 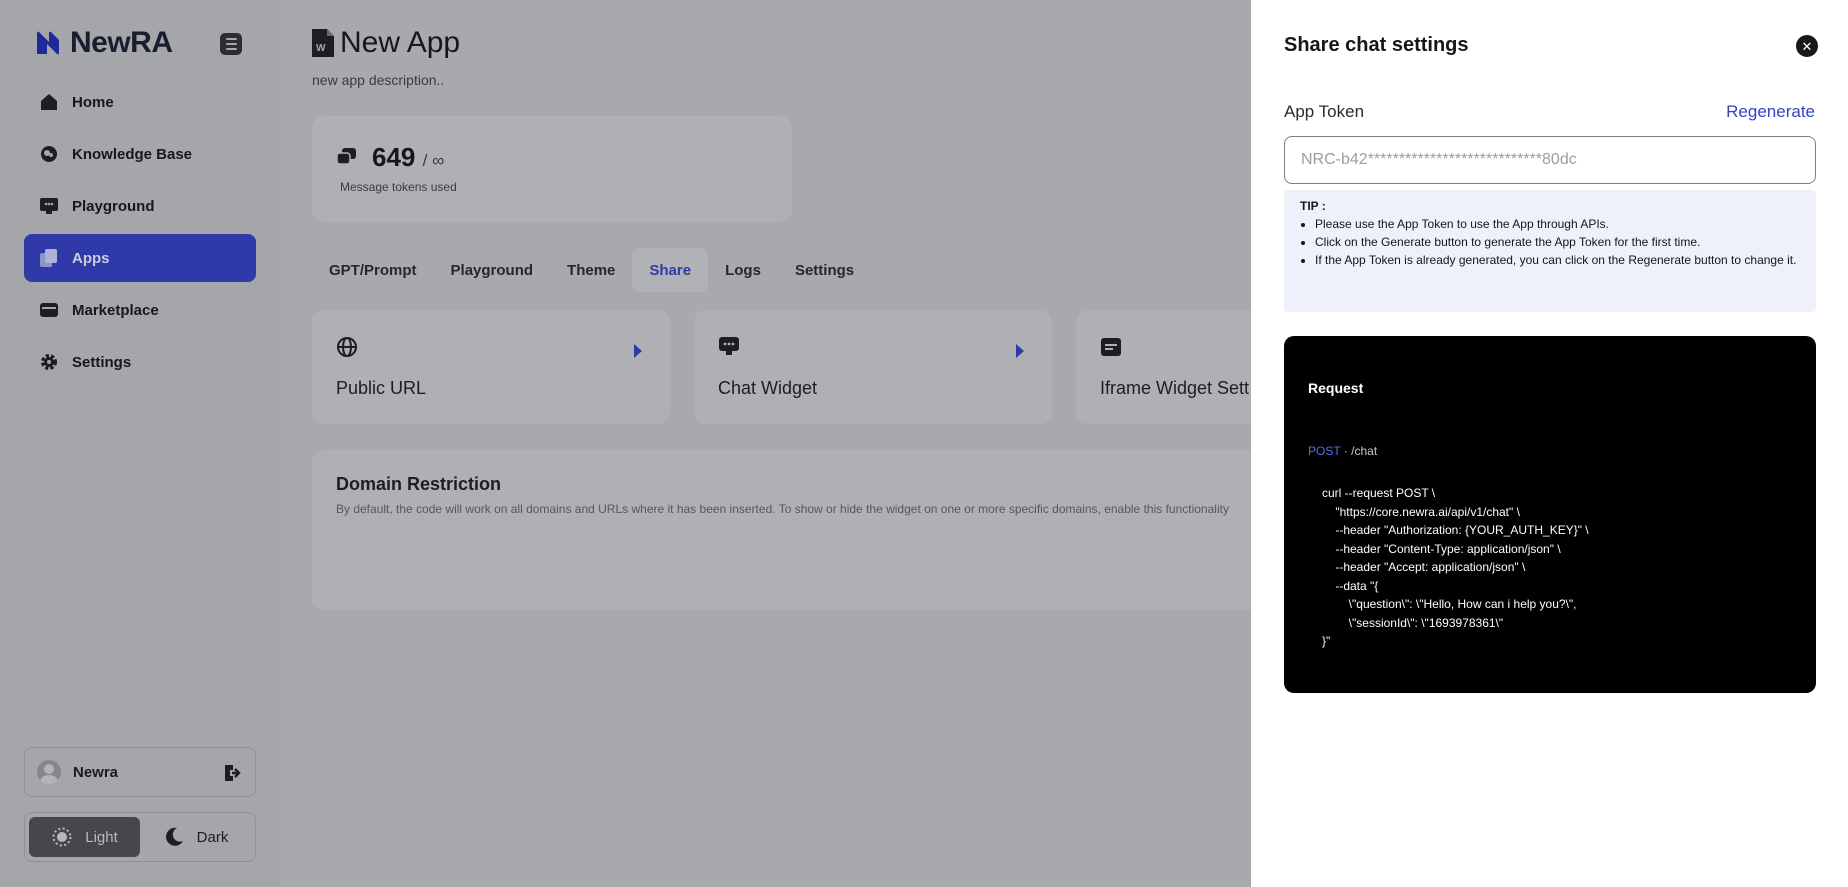 What do you see at coordinates (84, 837) in the screenshot?
I see `theme-light-button: Light` at bounding box center [84, 837].